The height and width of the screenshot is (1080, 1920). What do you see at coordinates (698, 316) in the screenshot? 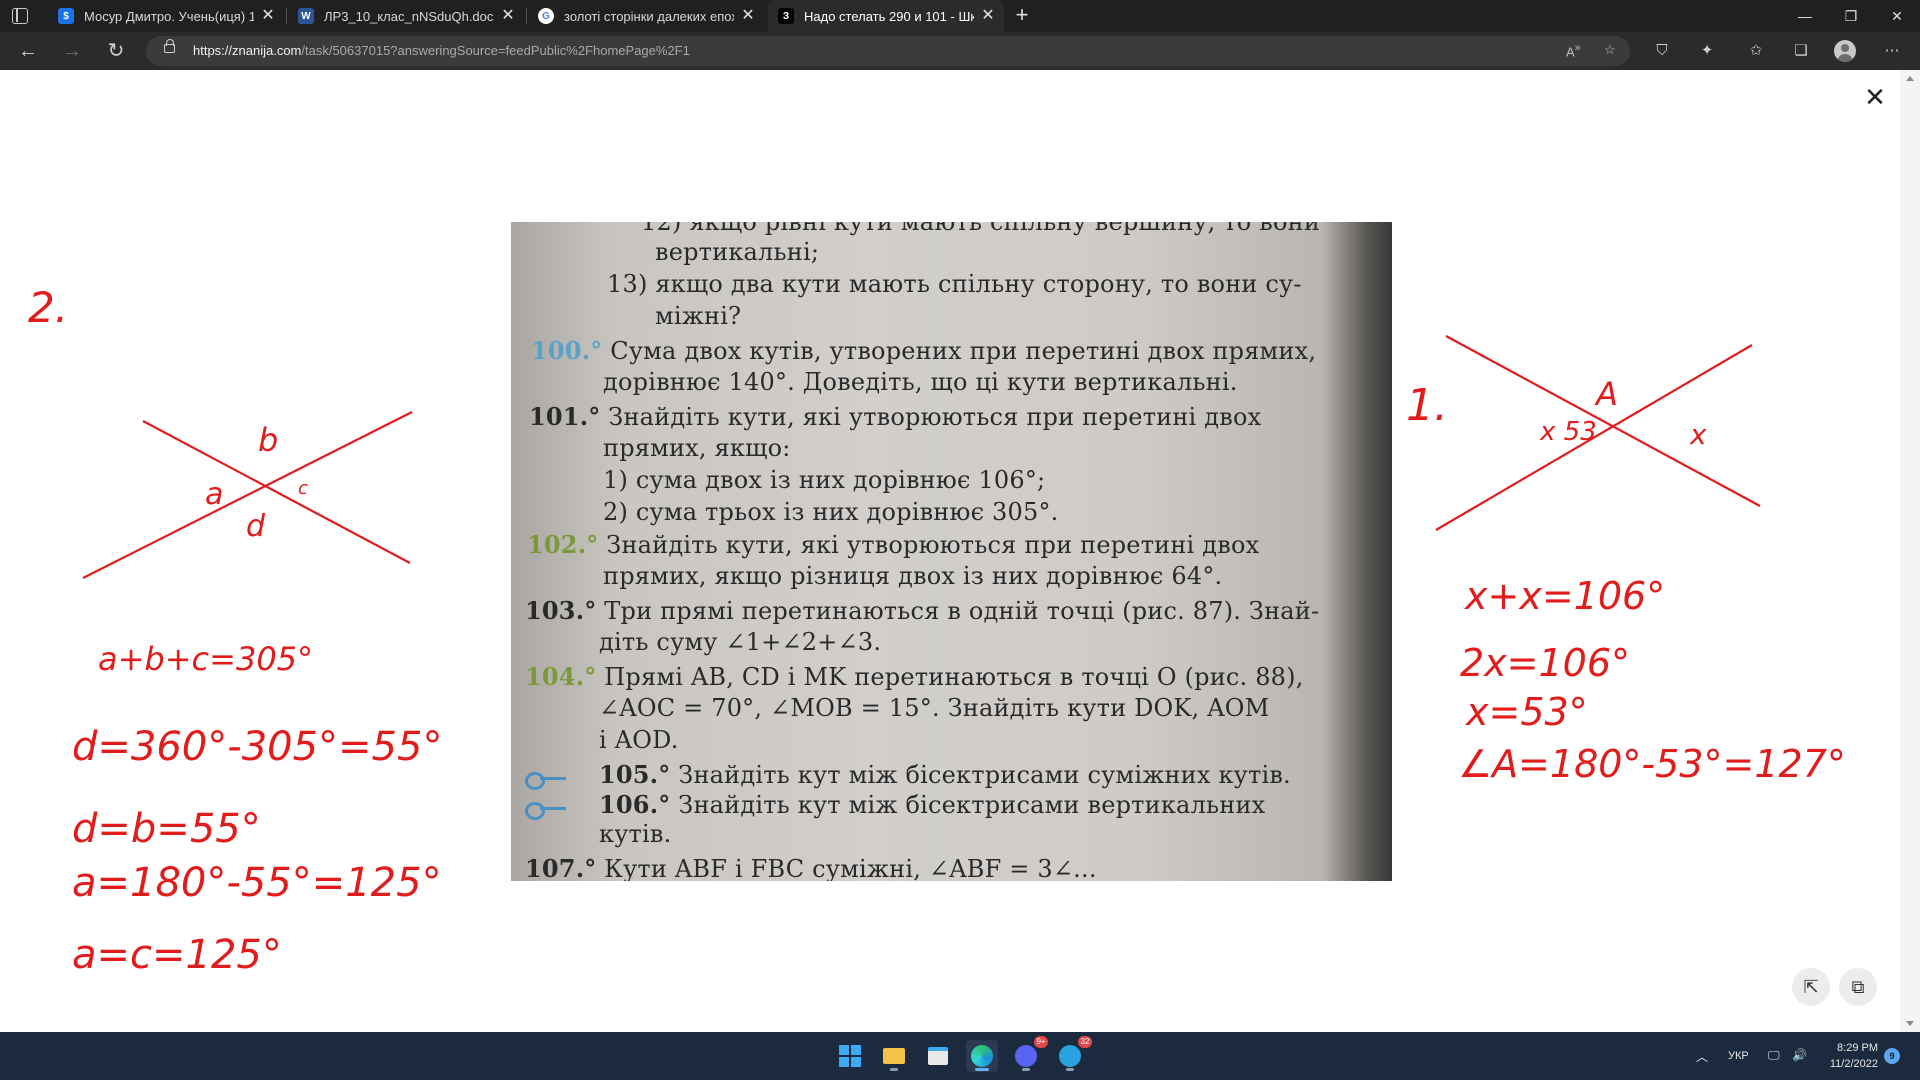
I see `textbook-line: міжні?` at bounding box center [698, 316].